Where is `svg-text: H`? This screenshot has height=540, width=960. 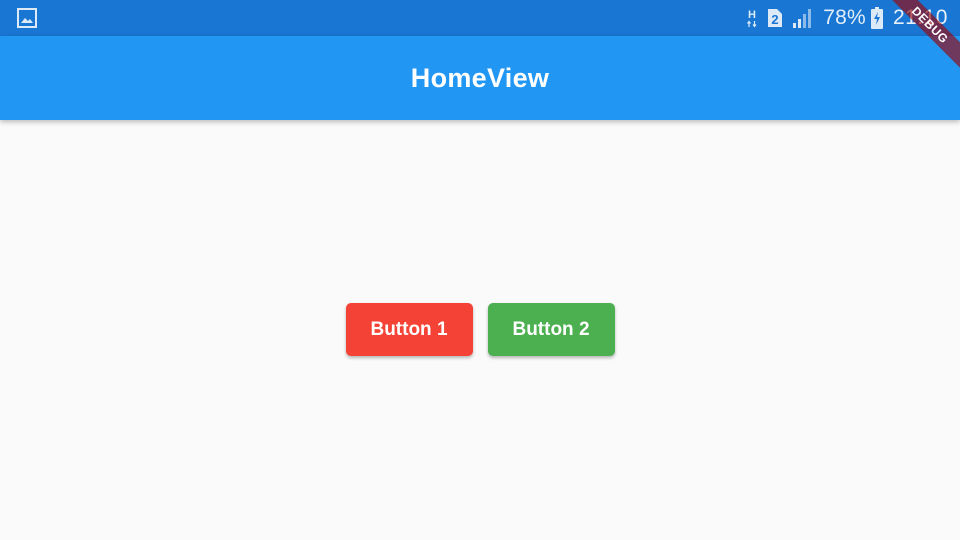
svg-text: H is located at coordinates (752, 15).